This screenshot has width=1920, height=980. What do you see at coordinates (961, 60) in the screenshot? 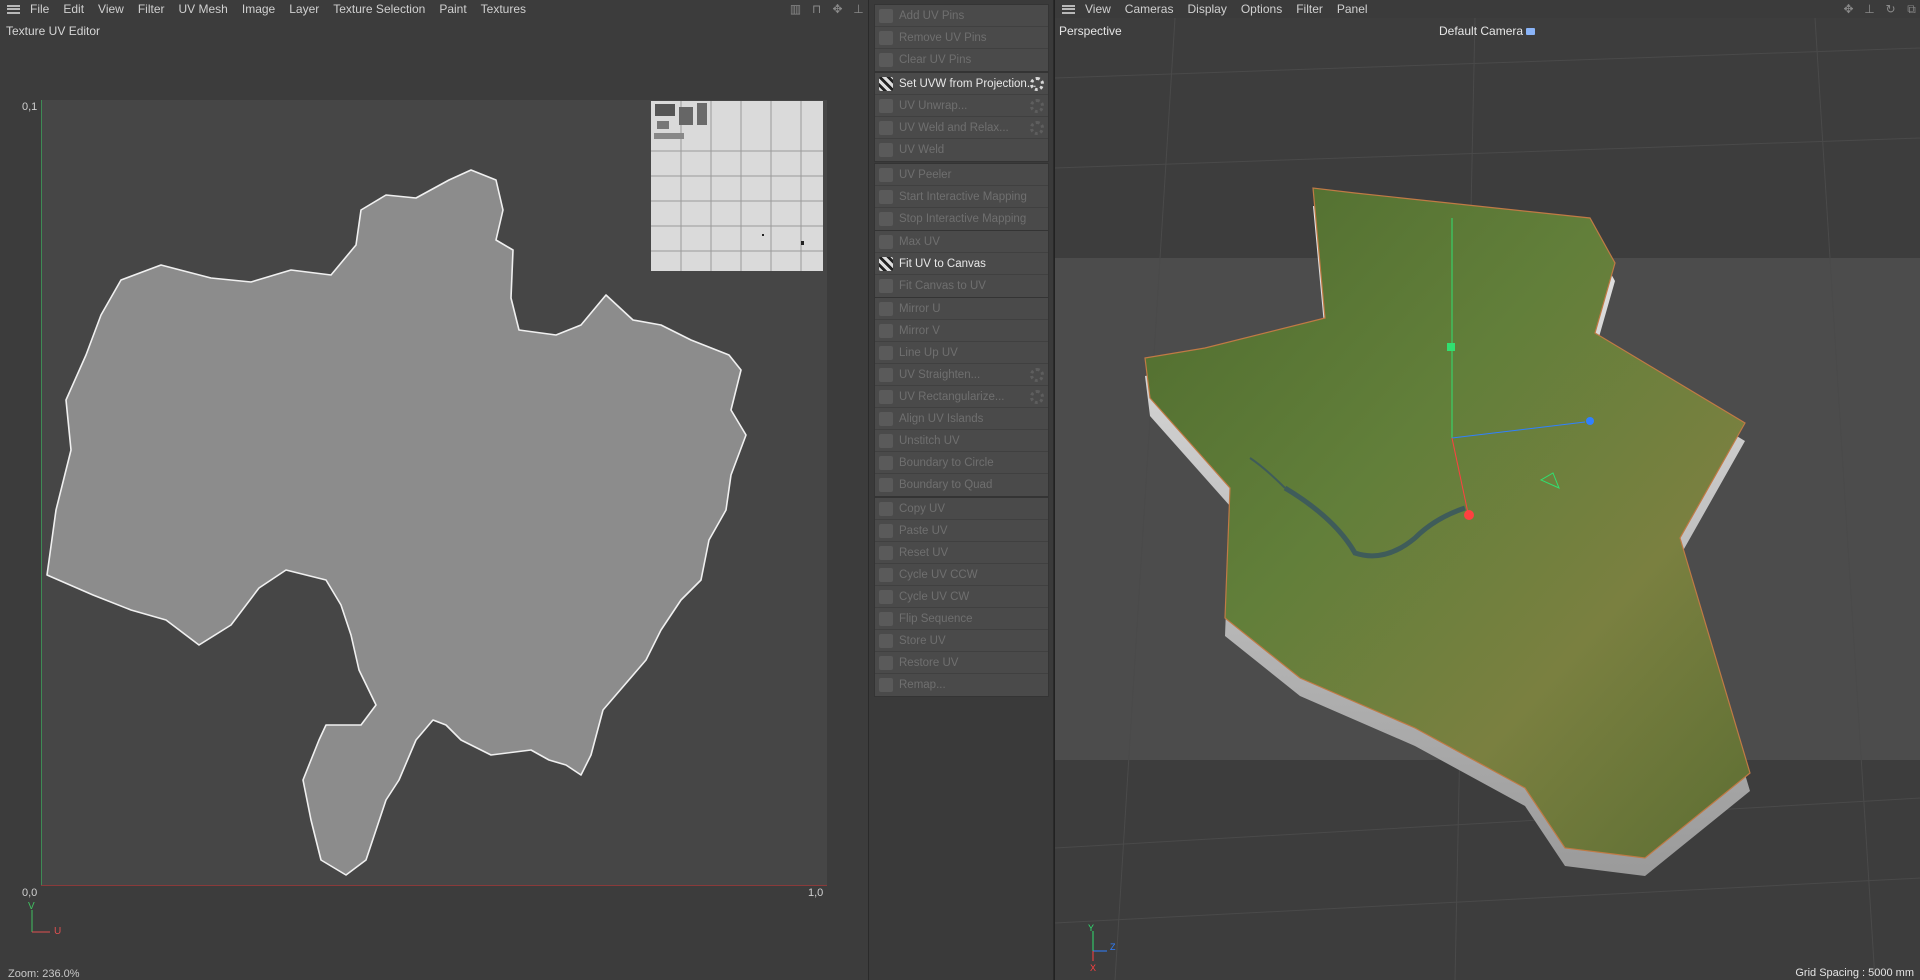
I see `clear-uv-pins-button: Clear UV Pins` at bounding box center [961, 60].